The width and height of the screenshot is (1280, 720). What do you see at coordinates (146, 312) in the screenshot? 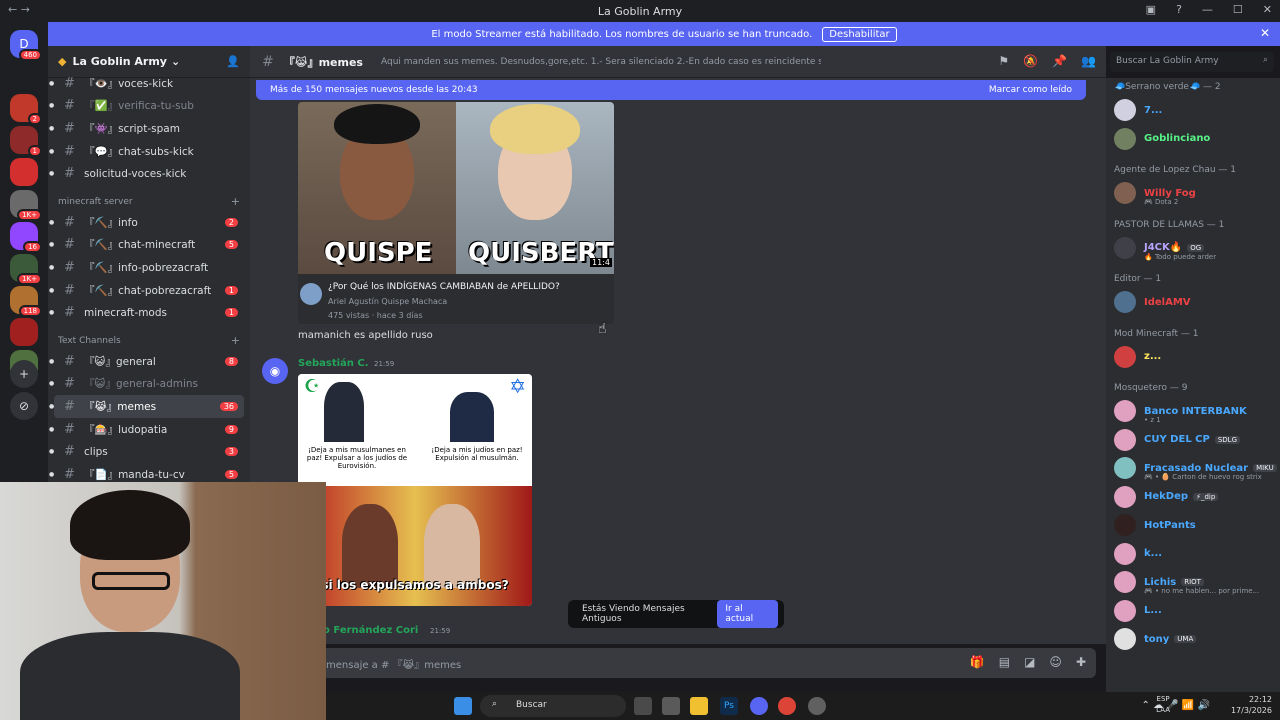
I see `channel-item: ● # minecraft-mods 1` at bounding box center [146, 312].